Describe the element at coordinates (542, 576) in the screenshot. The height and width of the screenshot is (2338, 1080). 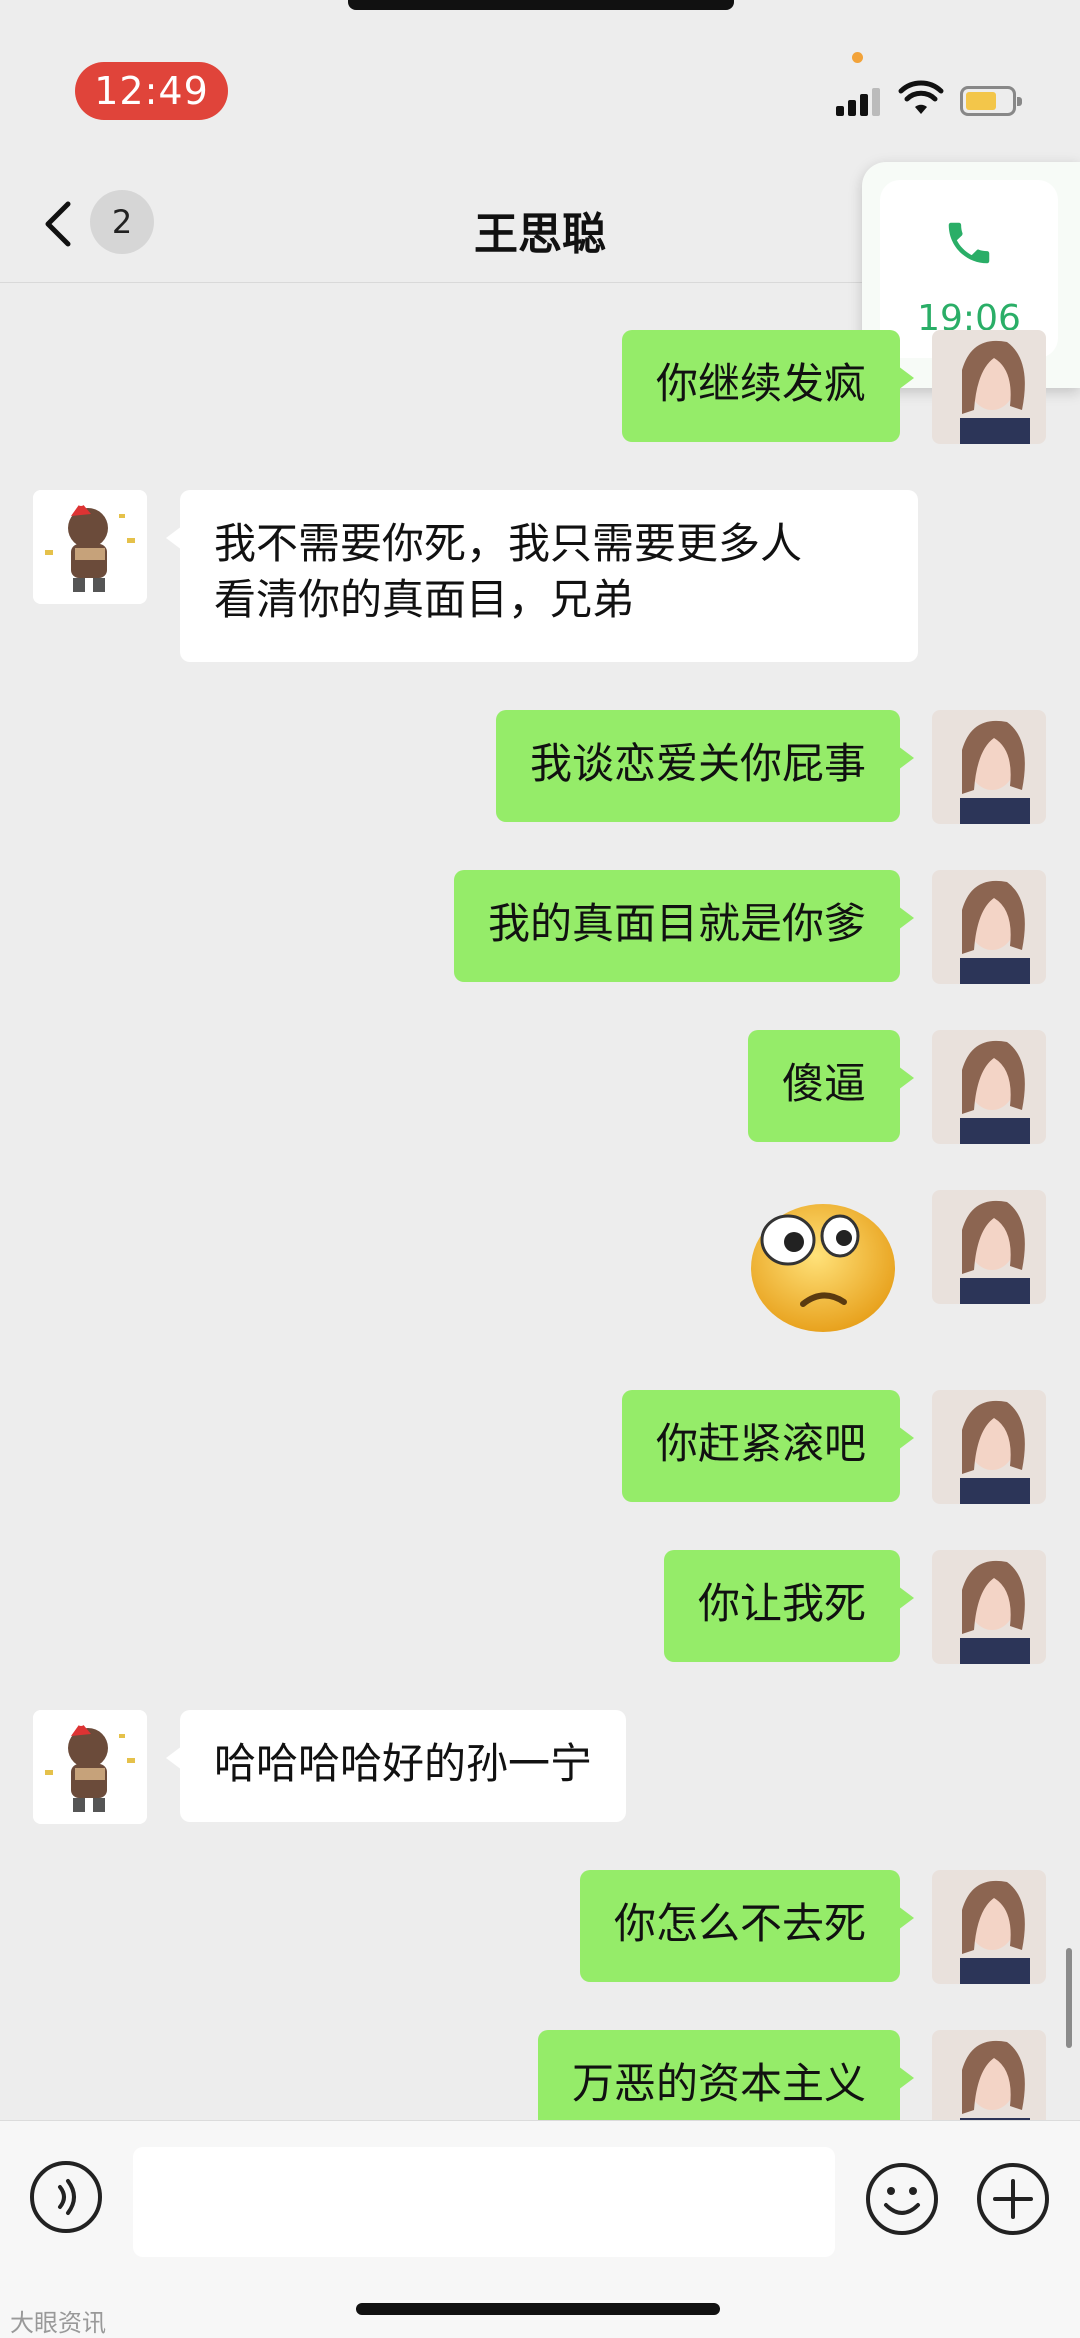
I see `message-bubble: 我不需要你死，我只需要更多人 看清你的真面目，兄弟` at that location.